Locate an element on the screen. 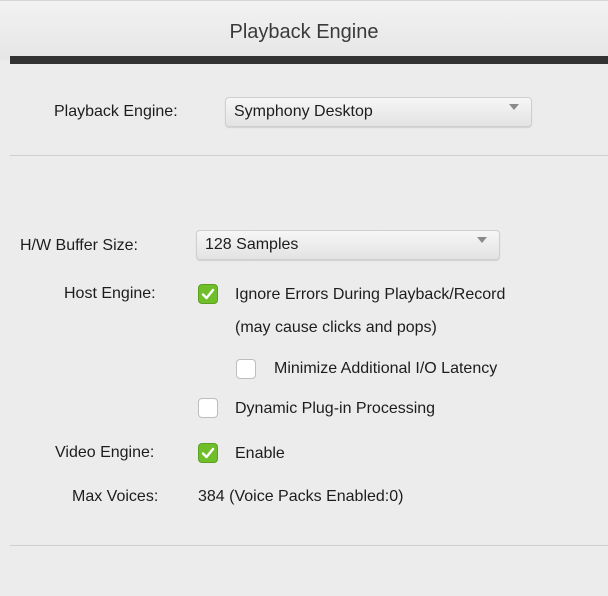 This screenshot has height=596, width=608. bottom-divider is located at coordinates (309, 545).